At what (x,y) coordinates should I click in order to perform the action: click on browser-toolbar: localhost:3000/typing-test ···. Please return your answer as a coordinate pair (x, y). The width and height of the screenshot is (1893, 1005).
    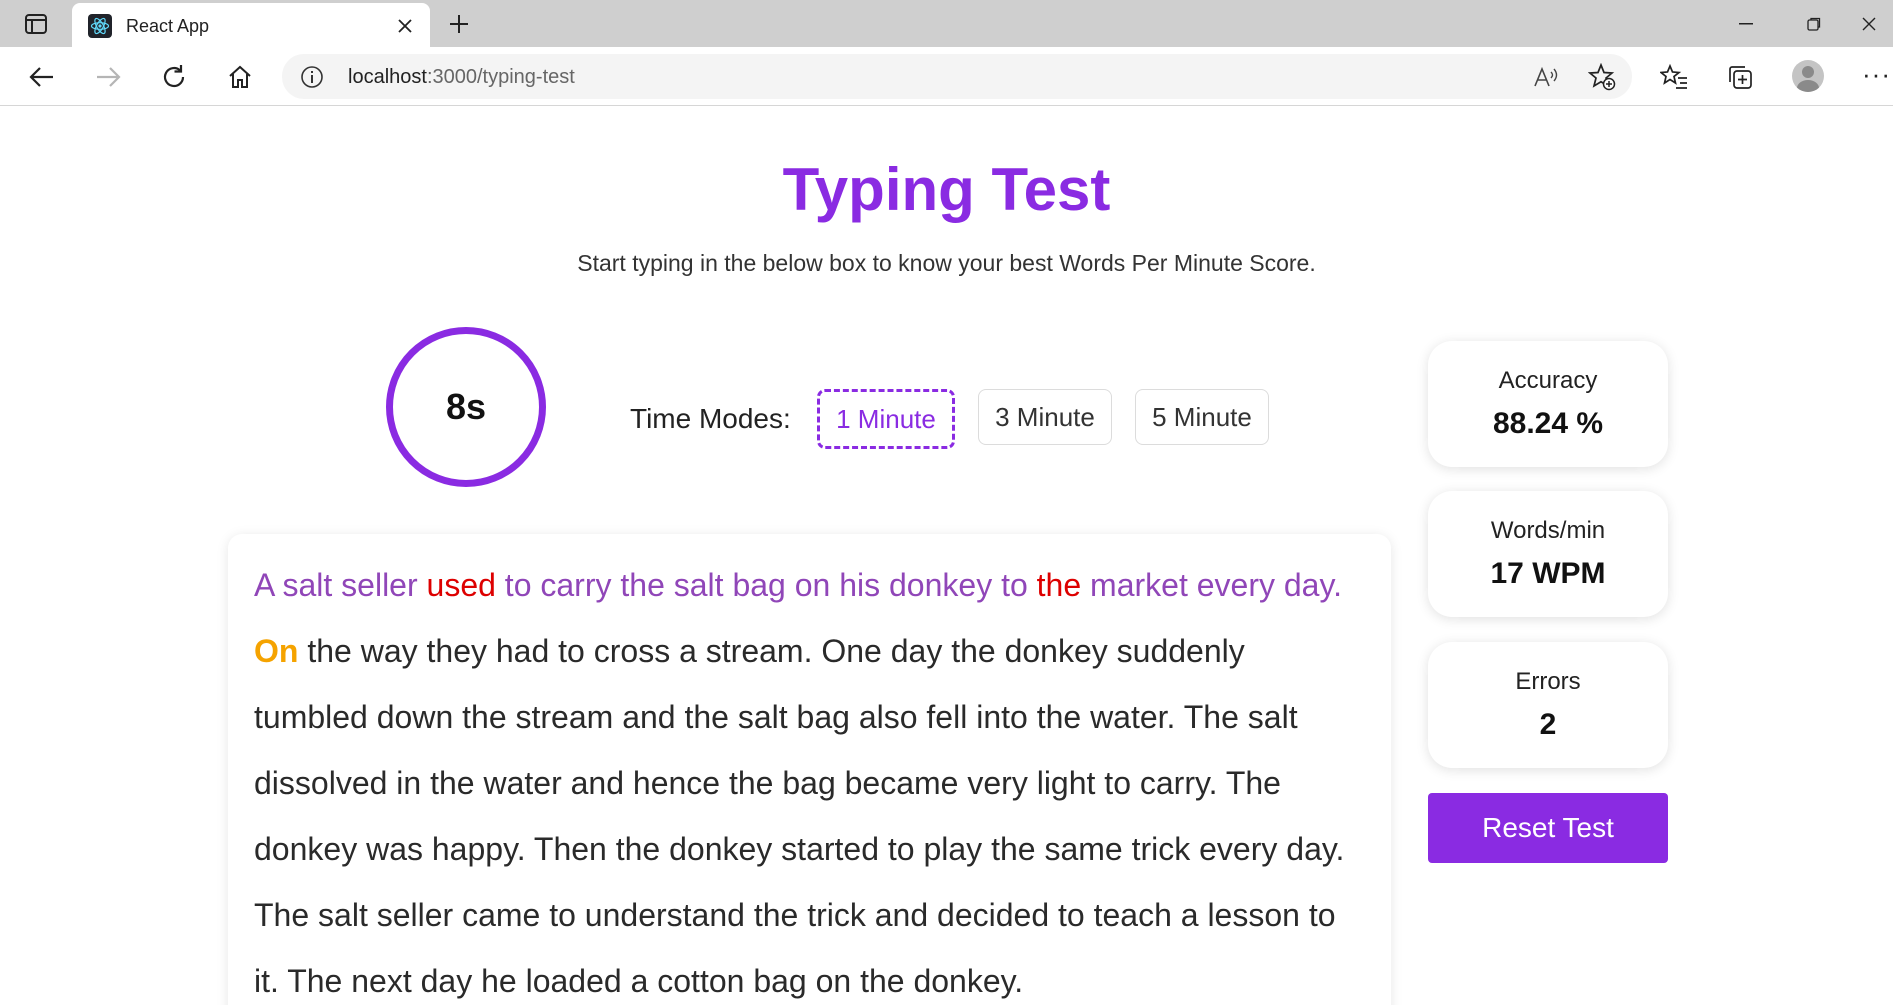
    Looking at the image, I should click on (946, 76).